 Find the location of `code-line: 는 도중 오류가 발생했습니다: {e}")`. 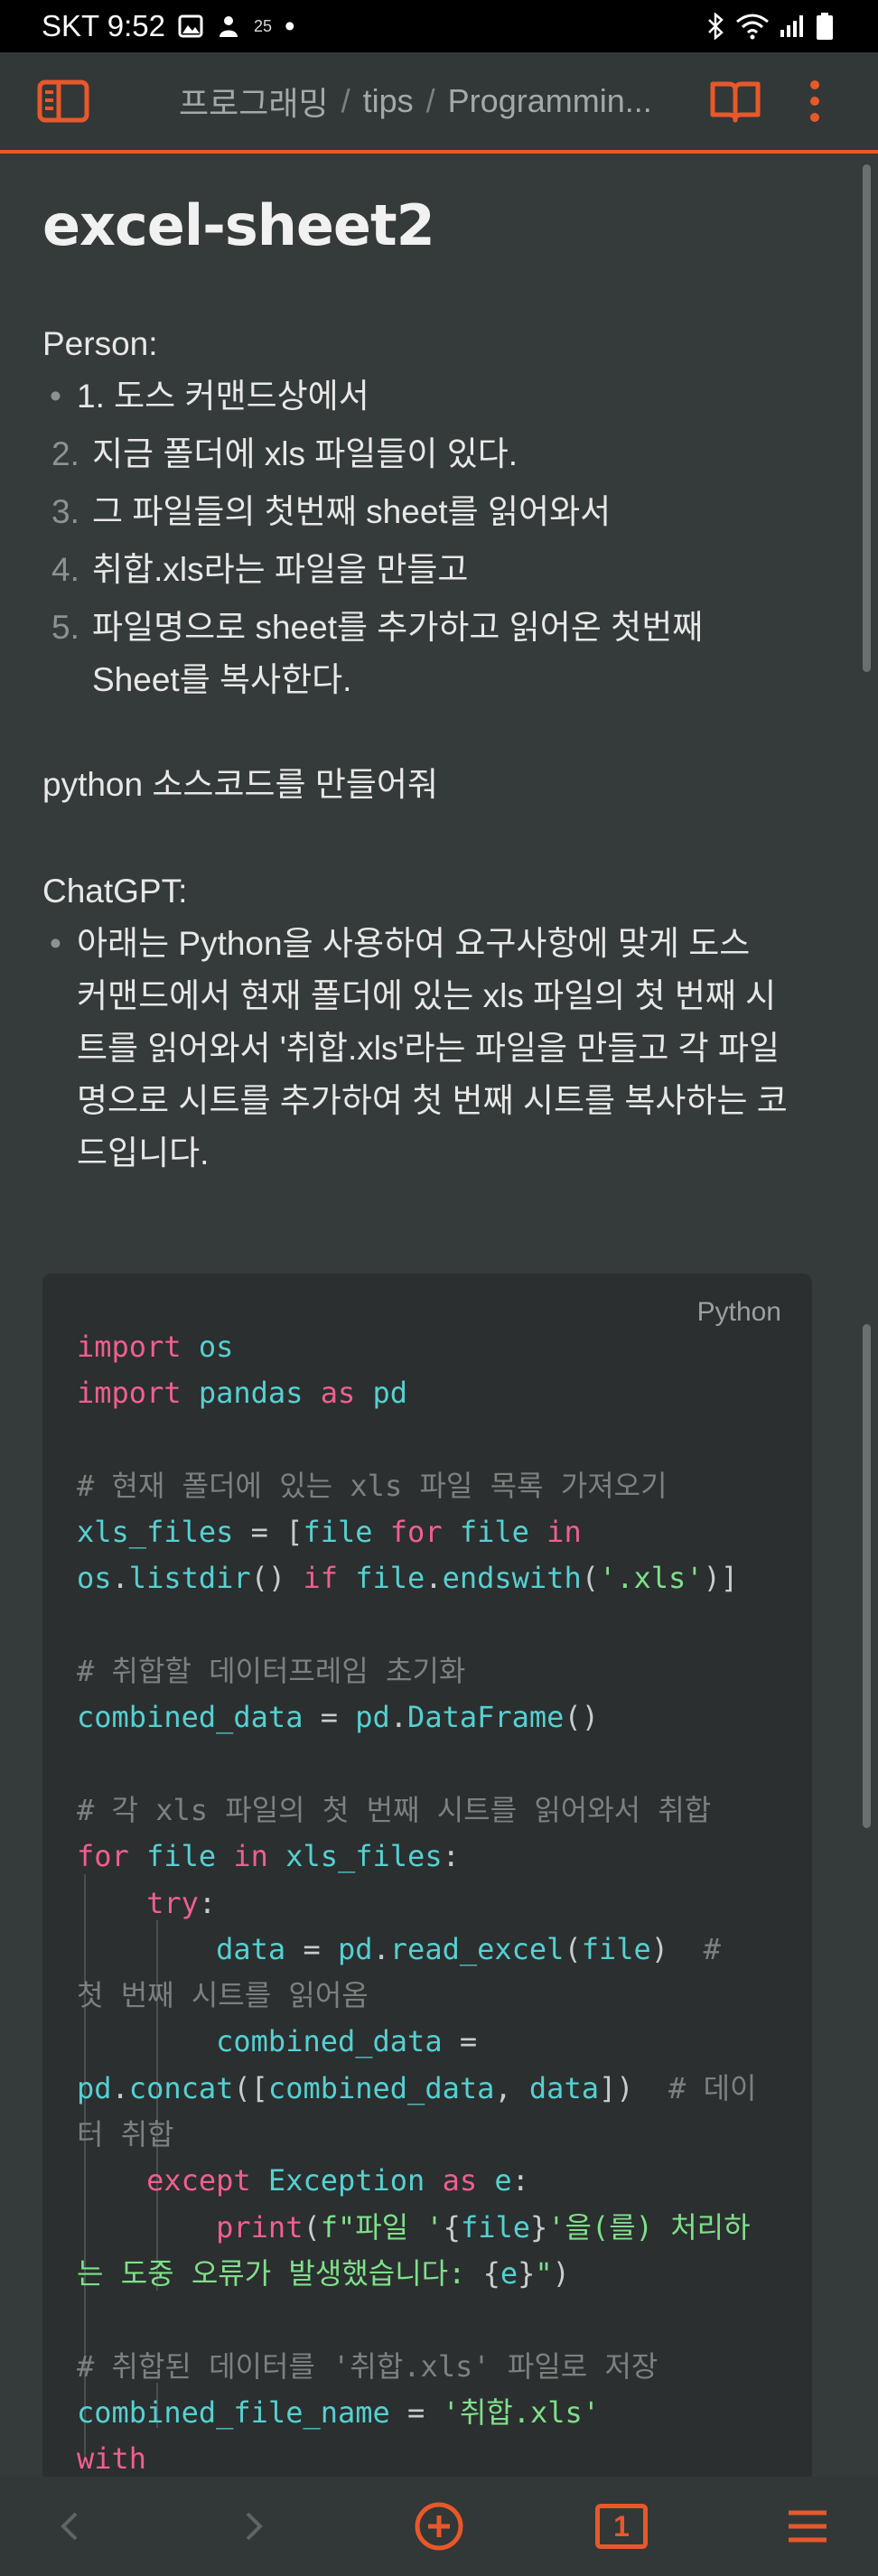

code-line: 는 도중 오류가 발생했습니다: {e}") is located at coordinates (324, 2273).